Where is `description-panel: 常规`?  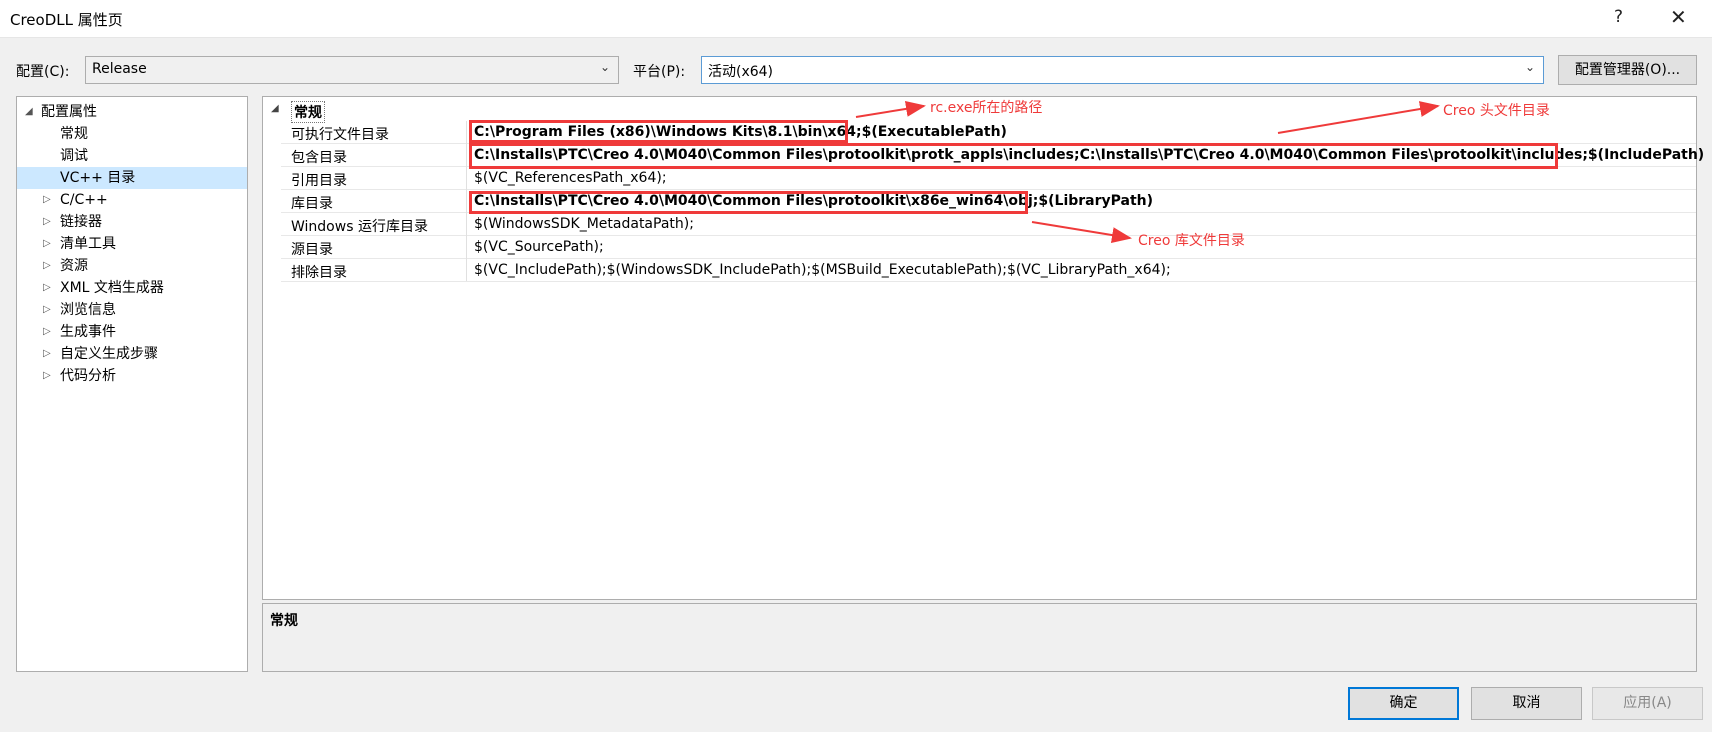
description-panel: 常规 is located at coordinates (979, 637).